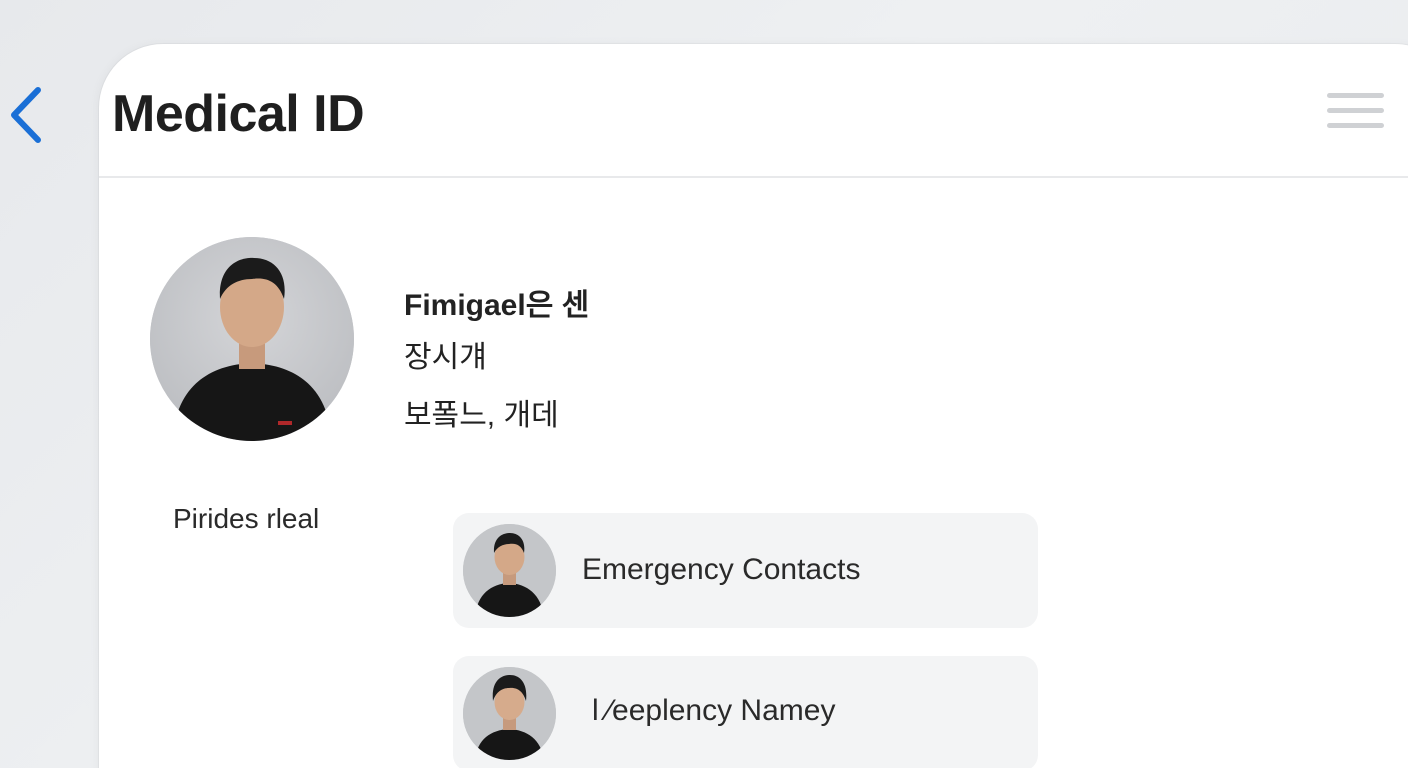  What do you see at coordinates (714, 710) in the screenshot?
I see `contact-label: l ⁄eeplency Namey` at bounding box center [714, 710].